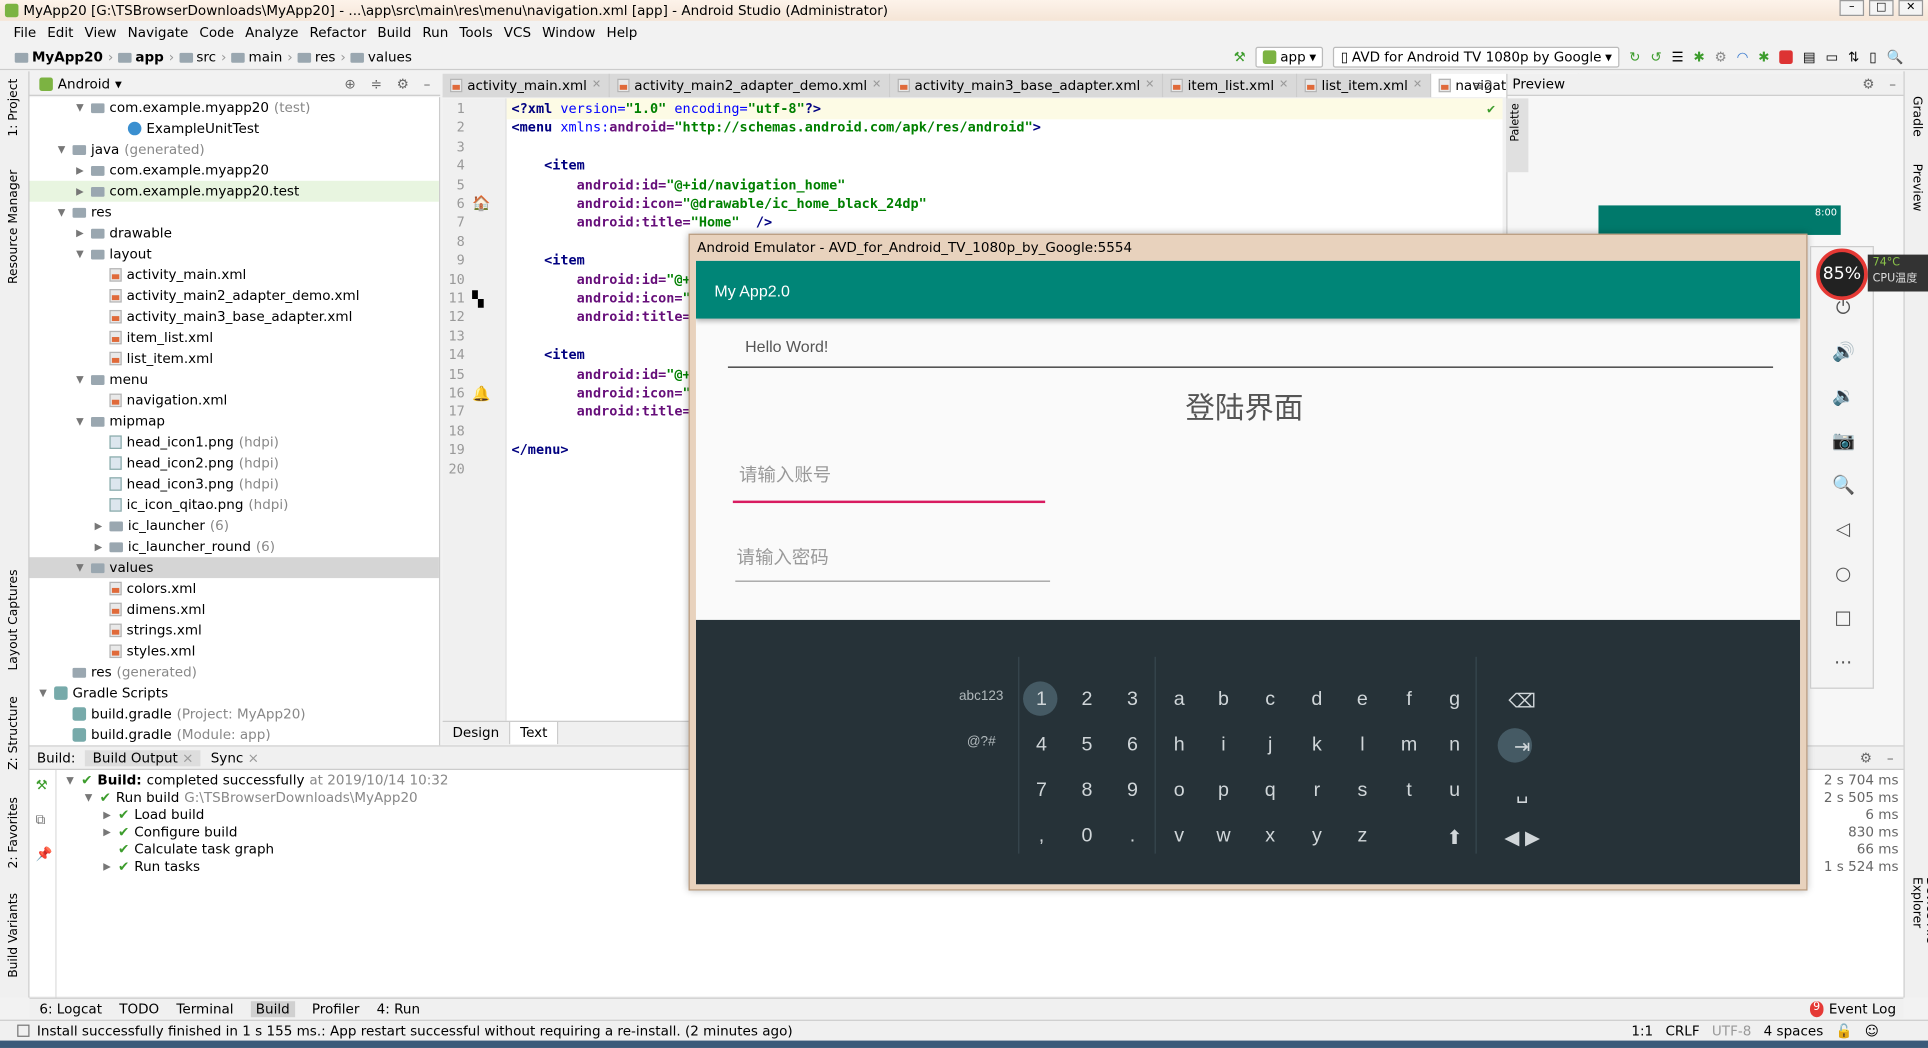 This screenshot has width=1928, height=1048. I want to click on menu-view: View, so click(101, 33).